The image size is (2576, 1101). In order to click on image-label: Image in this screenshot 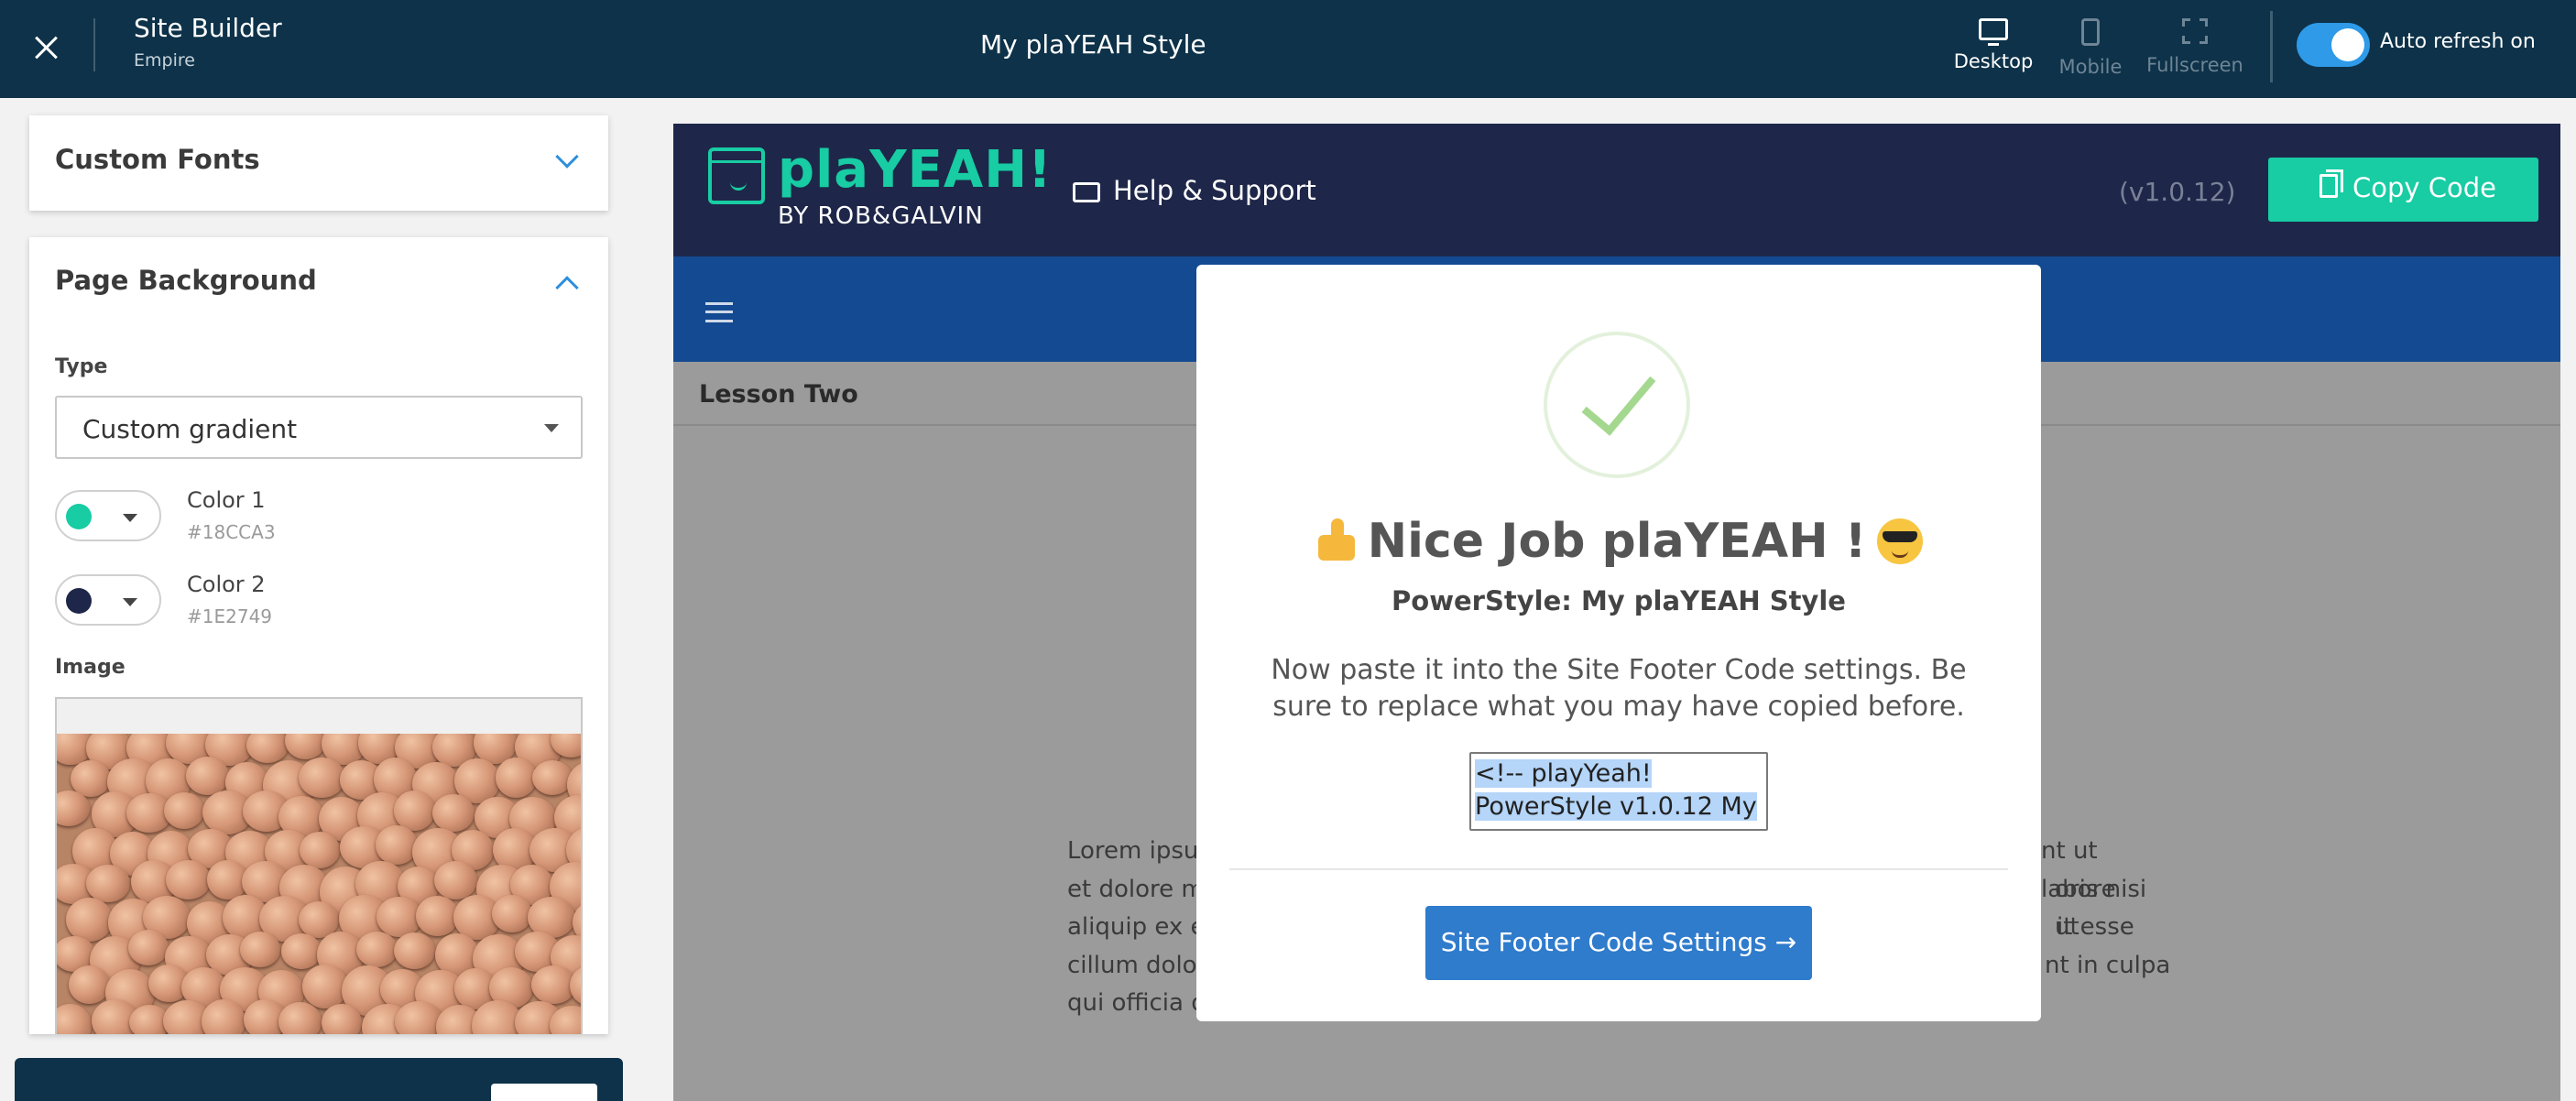, I will do `click(91, 667)`.